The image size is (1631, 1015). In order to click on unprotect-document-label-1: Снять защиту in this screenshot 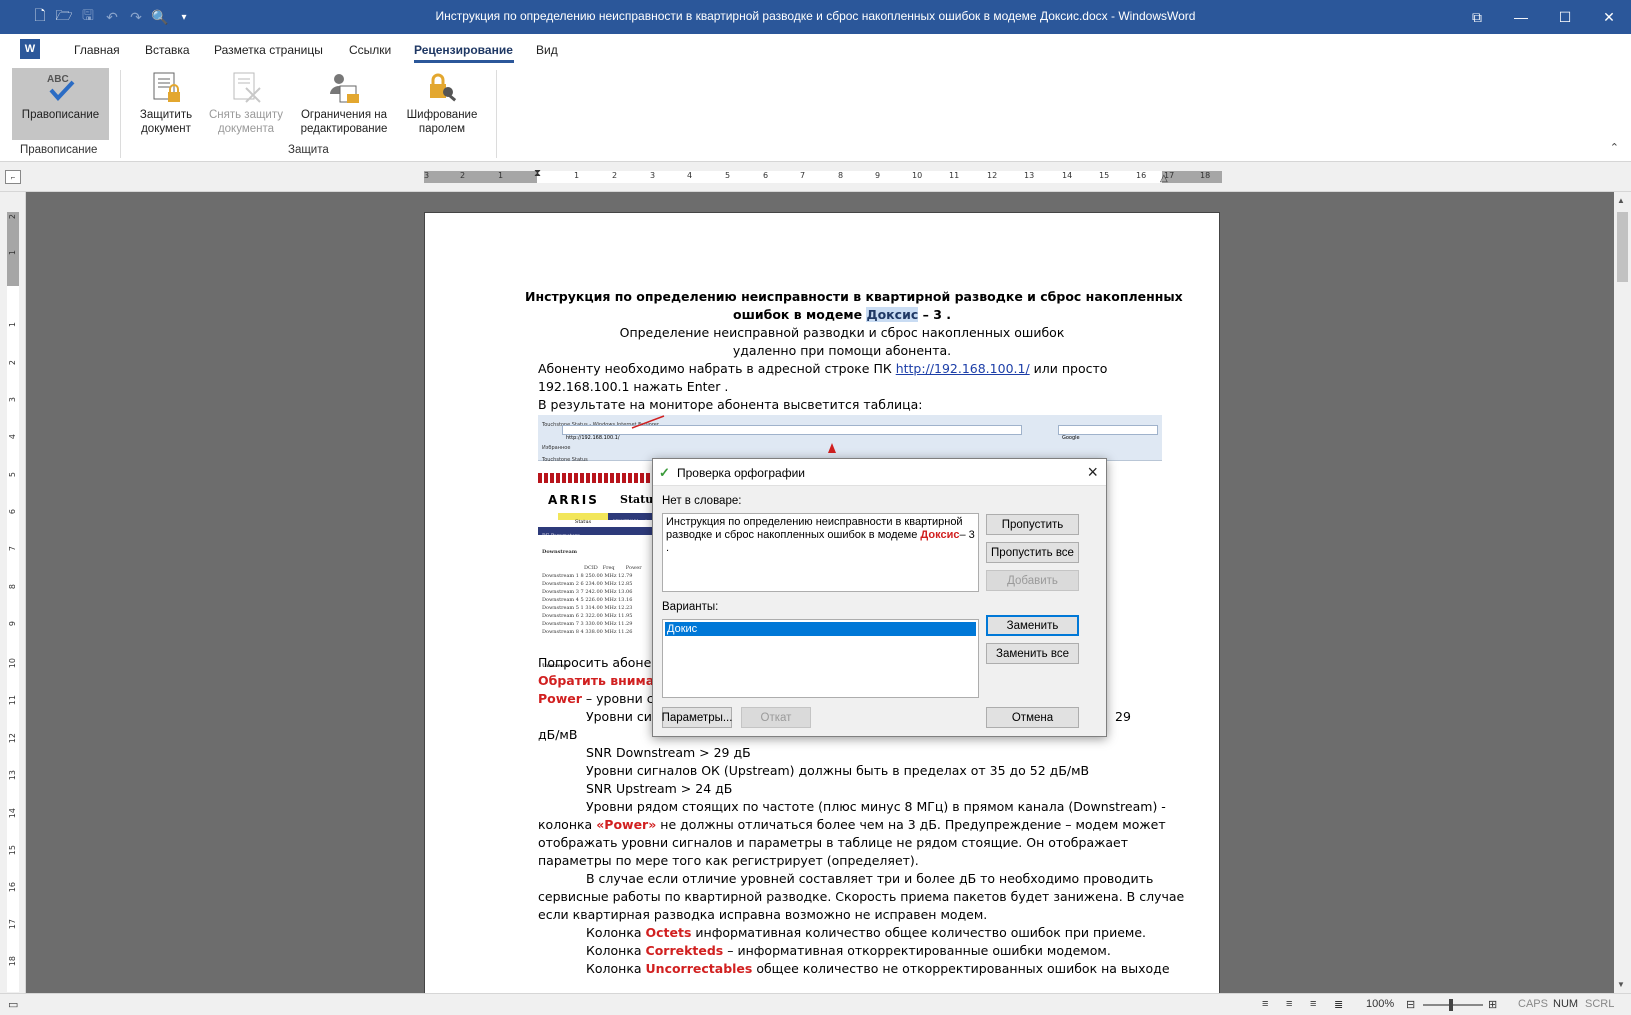, I will do `click(246, 115)`.